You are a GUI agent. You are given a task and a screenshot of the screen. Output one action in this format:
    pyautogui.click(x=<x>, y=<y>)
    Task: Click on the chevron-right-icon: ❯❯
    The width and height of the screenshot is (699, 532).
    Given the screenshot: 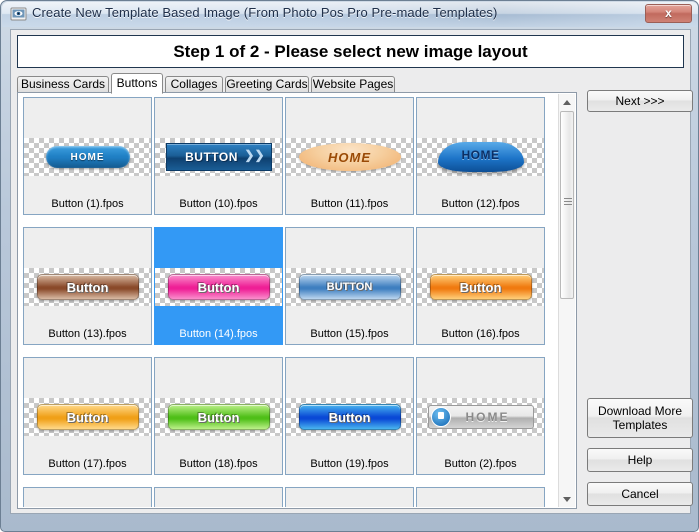 What is the action you would take?
    pyautogui.click(x=254, y=155)
    